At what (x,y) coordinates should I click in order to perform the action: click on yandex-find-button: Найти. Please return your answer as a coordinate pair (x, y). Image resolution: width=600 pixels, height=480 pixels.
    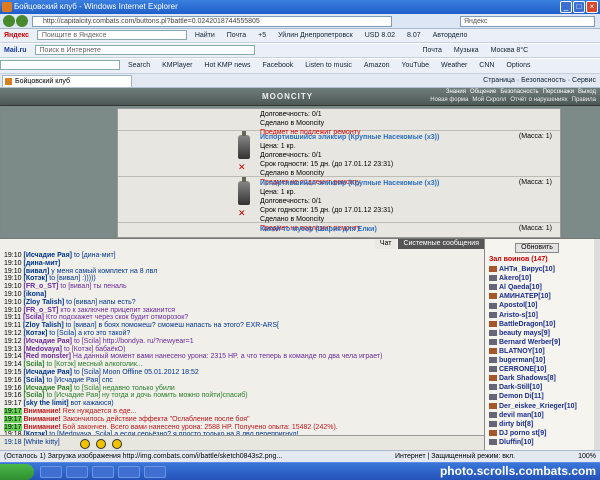
    Looking at the image, I should click on (205, 35).